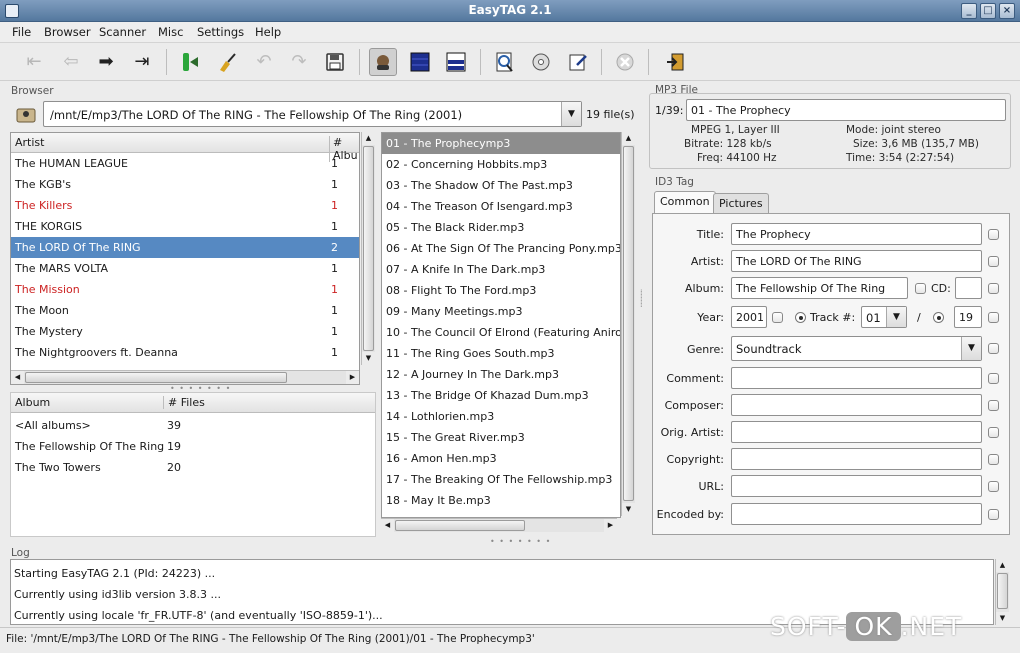 This screenshot has width=1020, height=653. Describe the element at coordinates (846, 110) in the screenshot. I see `filename-field: 01 - The Prophecy` at that location.